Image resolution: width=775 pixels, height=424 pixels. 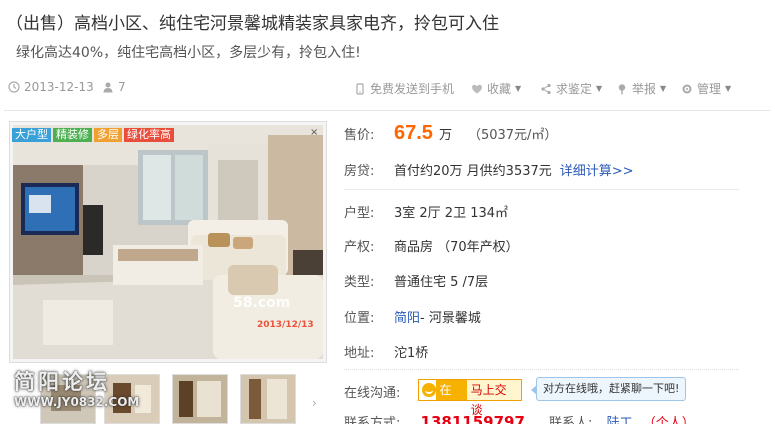 I want to click on location-area-link: 简阳, so click(x=407, y=316).